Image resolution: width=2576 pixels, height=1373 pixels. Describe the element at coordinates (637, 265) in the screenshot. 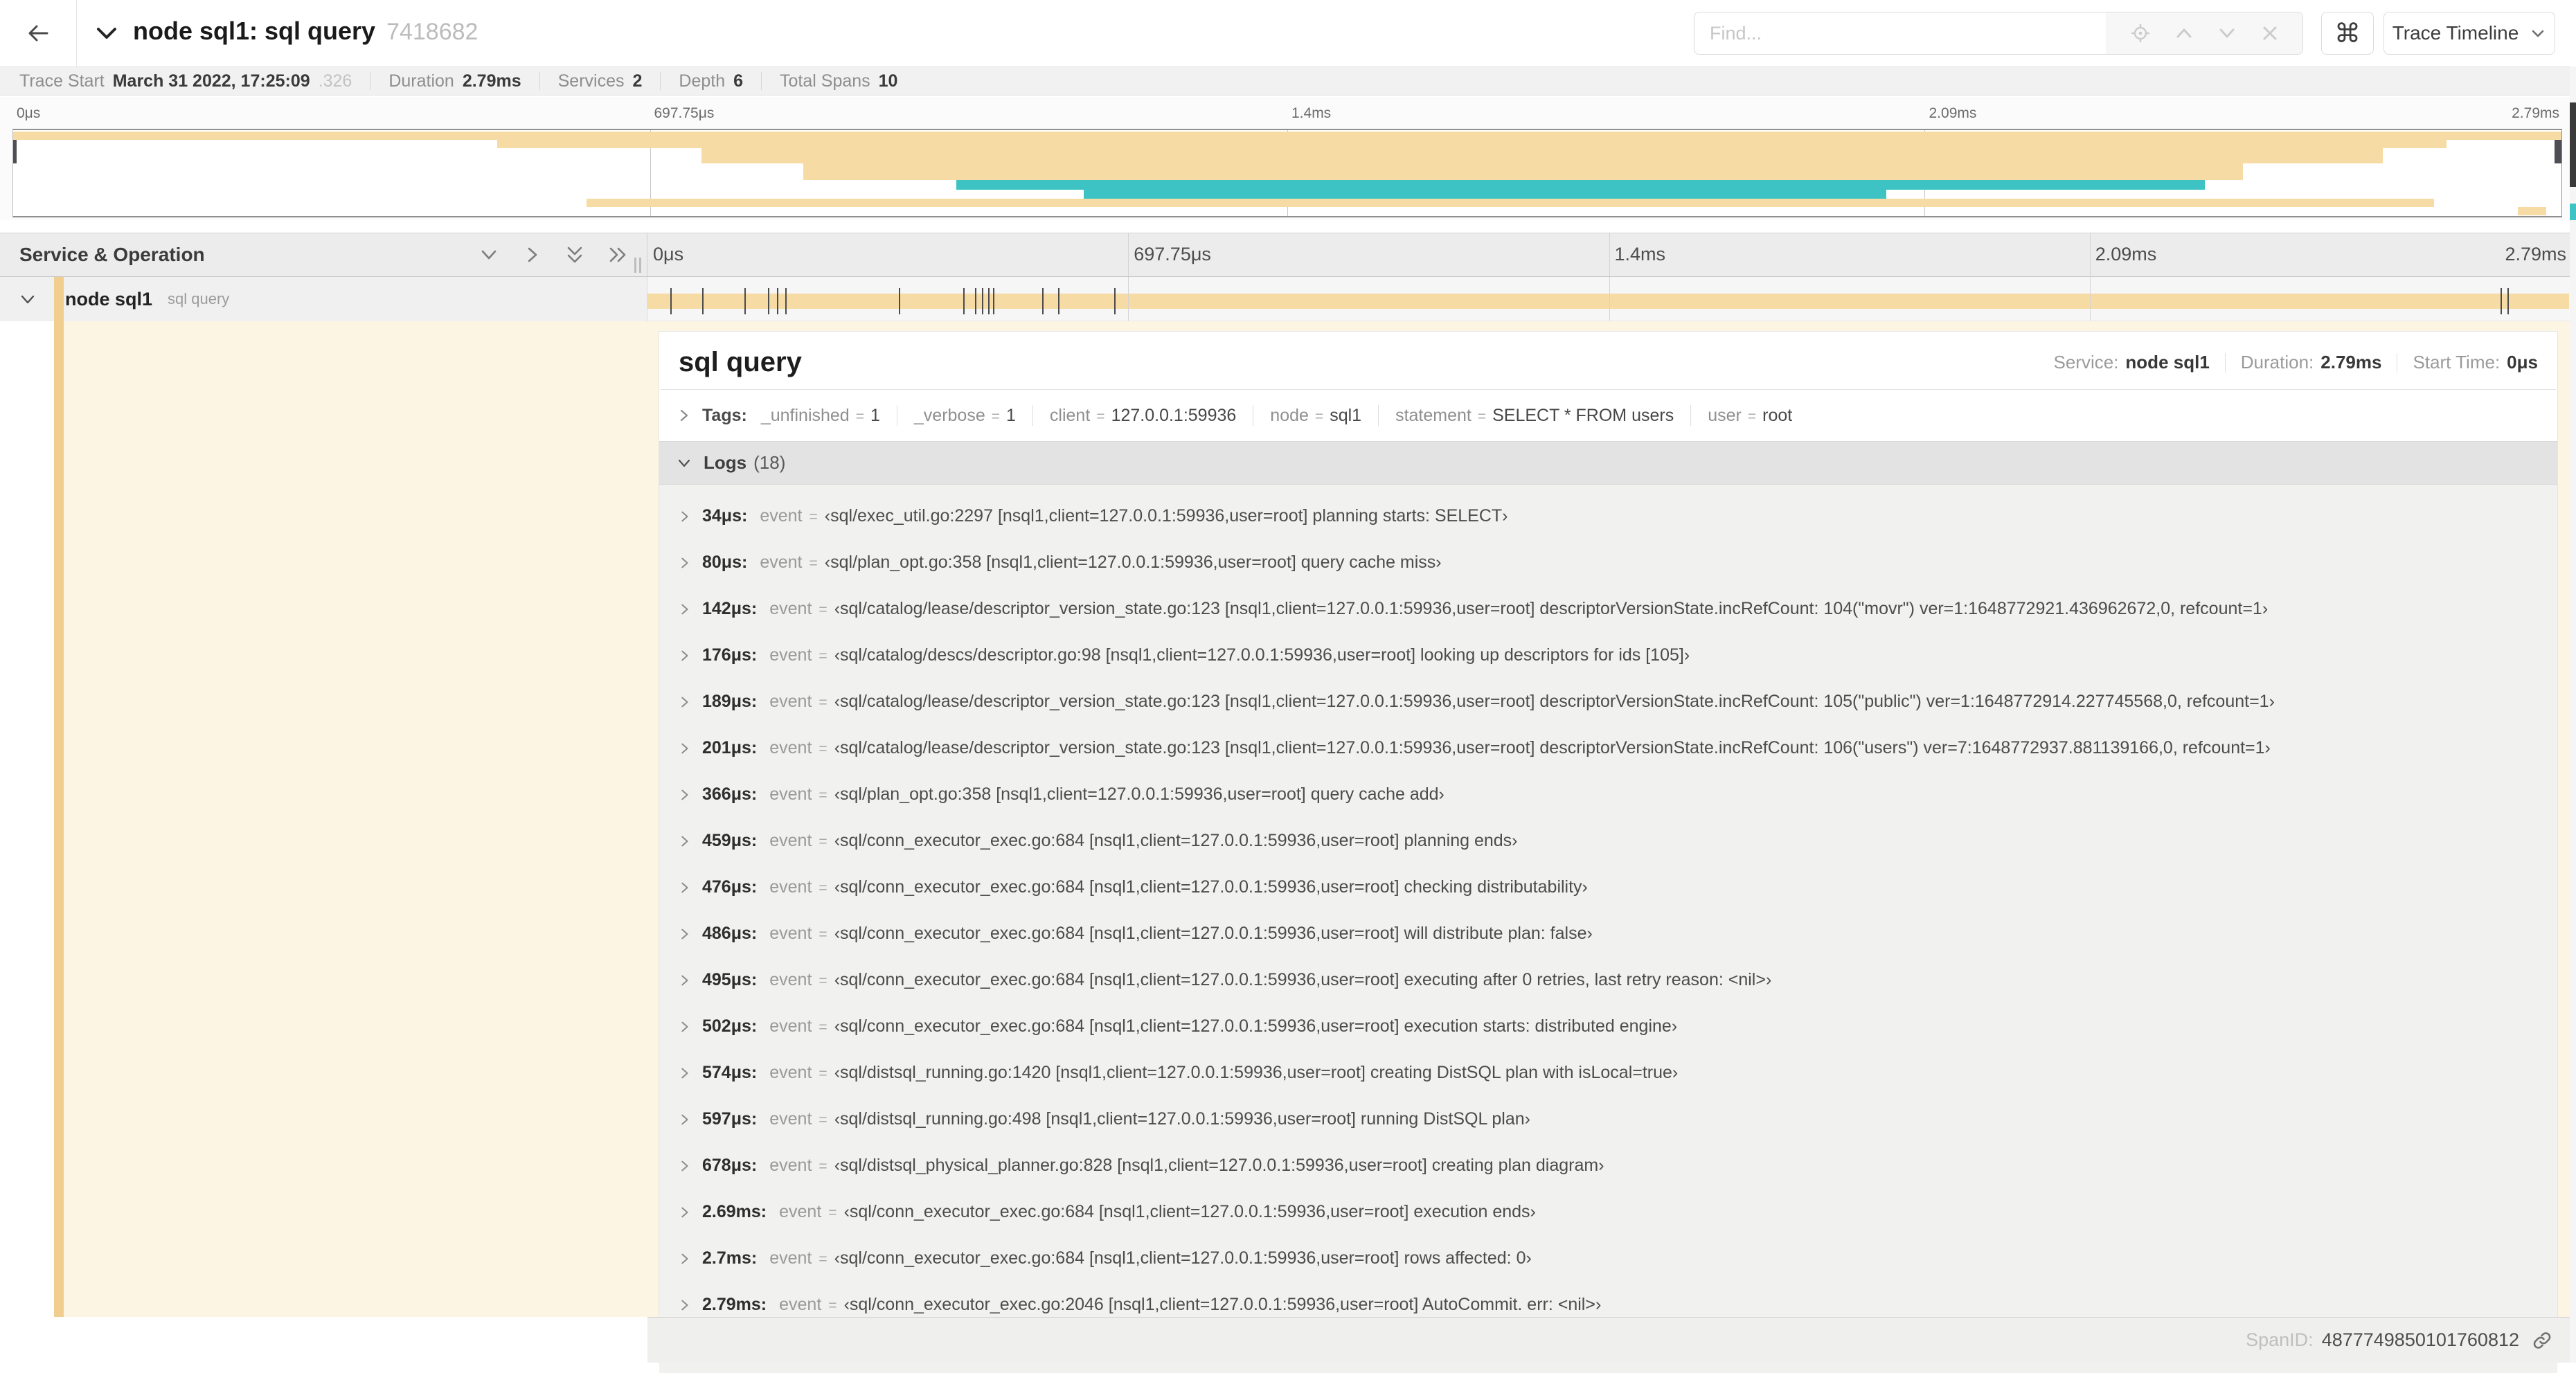

I see `column-grip-icon` at that location.